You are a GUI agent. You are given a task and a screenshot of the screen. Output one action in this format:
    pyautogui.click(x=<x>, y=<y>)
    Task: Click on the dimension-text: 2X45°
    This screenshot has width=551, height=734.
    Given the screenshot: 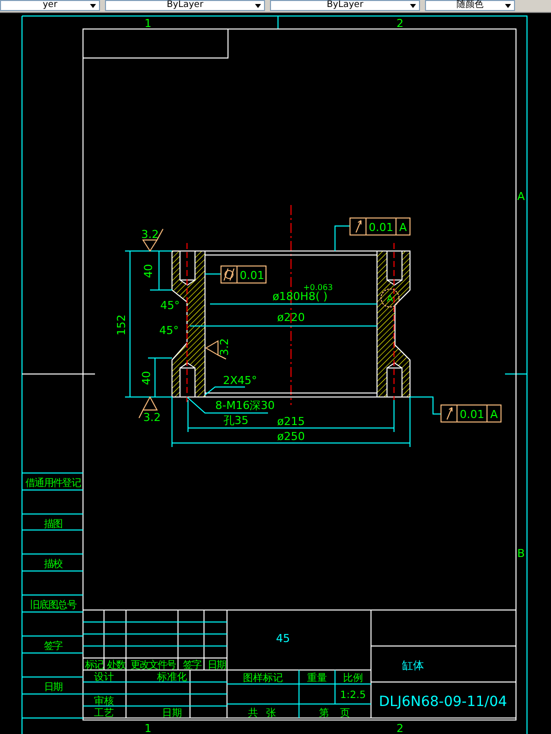 What is the action you would take?
    pyautogui.click(x=240, y=380)
    